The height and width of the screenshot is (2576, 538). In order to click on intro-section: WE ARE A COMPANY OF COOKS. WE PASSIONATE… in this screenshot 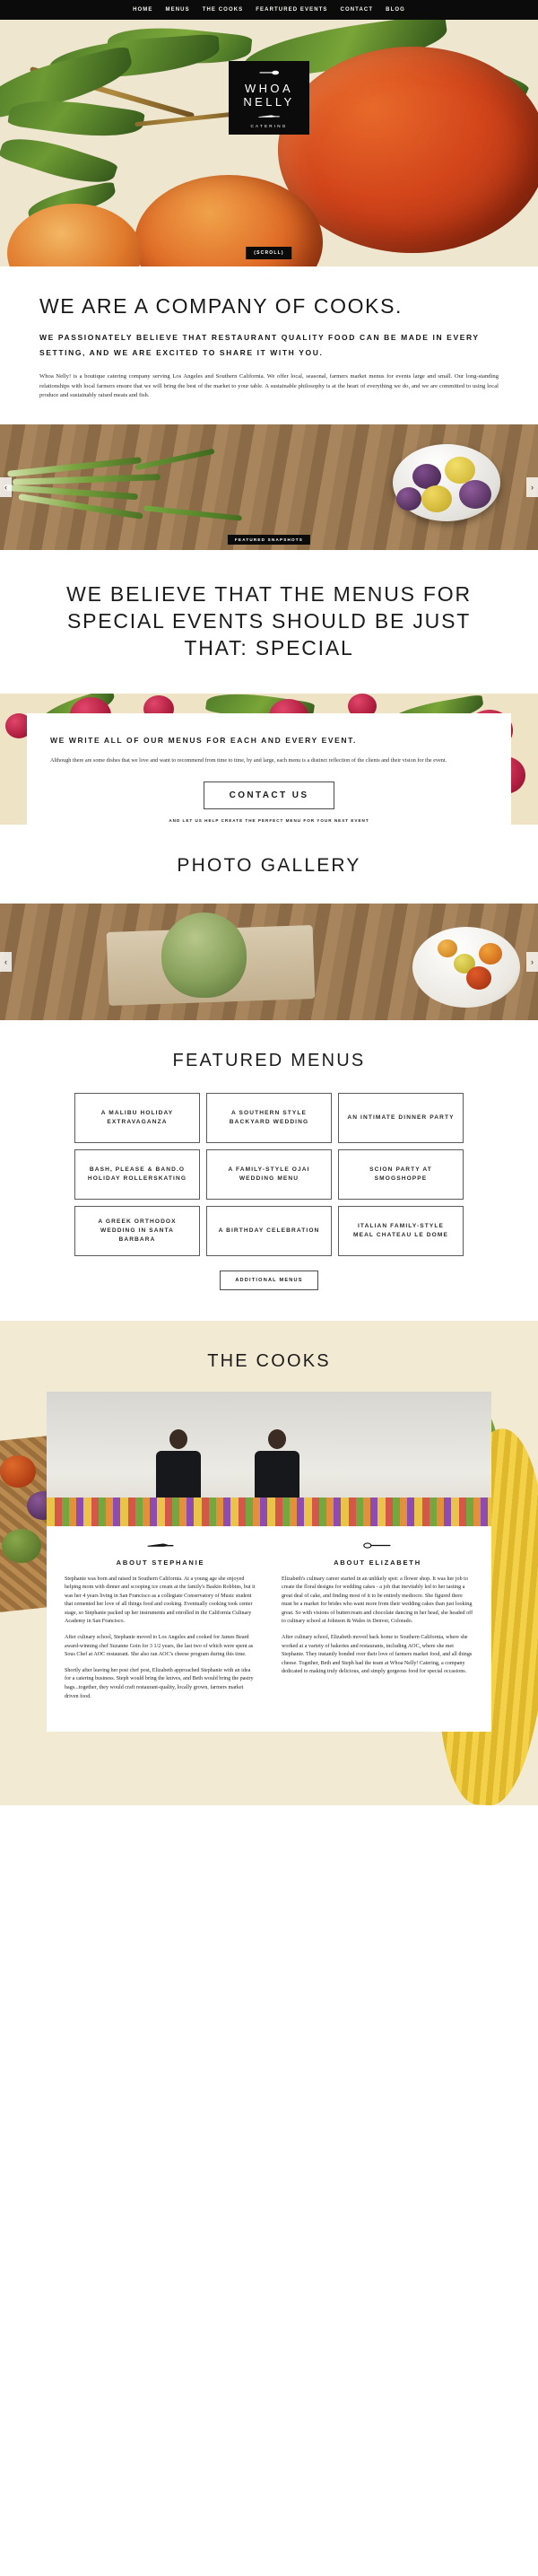, I will do `click(269, 345)`.